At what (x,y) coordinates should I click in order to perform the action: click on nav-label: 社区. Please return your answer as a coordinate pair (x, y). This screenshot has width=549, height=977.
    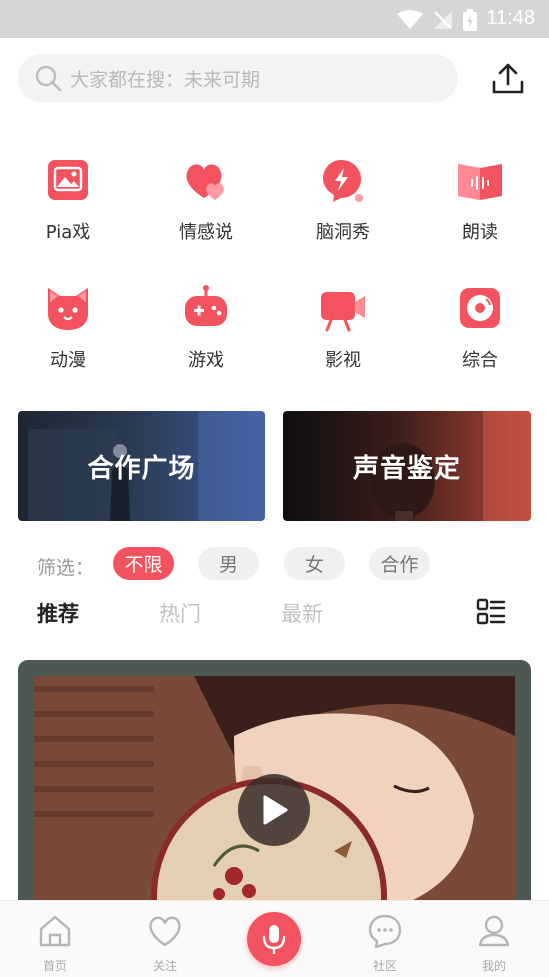
    Looking at the image, I should click on (384, 966).